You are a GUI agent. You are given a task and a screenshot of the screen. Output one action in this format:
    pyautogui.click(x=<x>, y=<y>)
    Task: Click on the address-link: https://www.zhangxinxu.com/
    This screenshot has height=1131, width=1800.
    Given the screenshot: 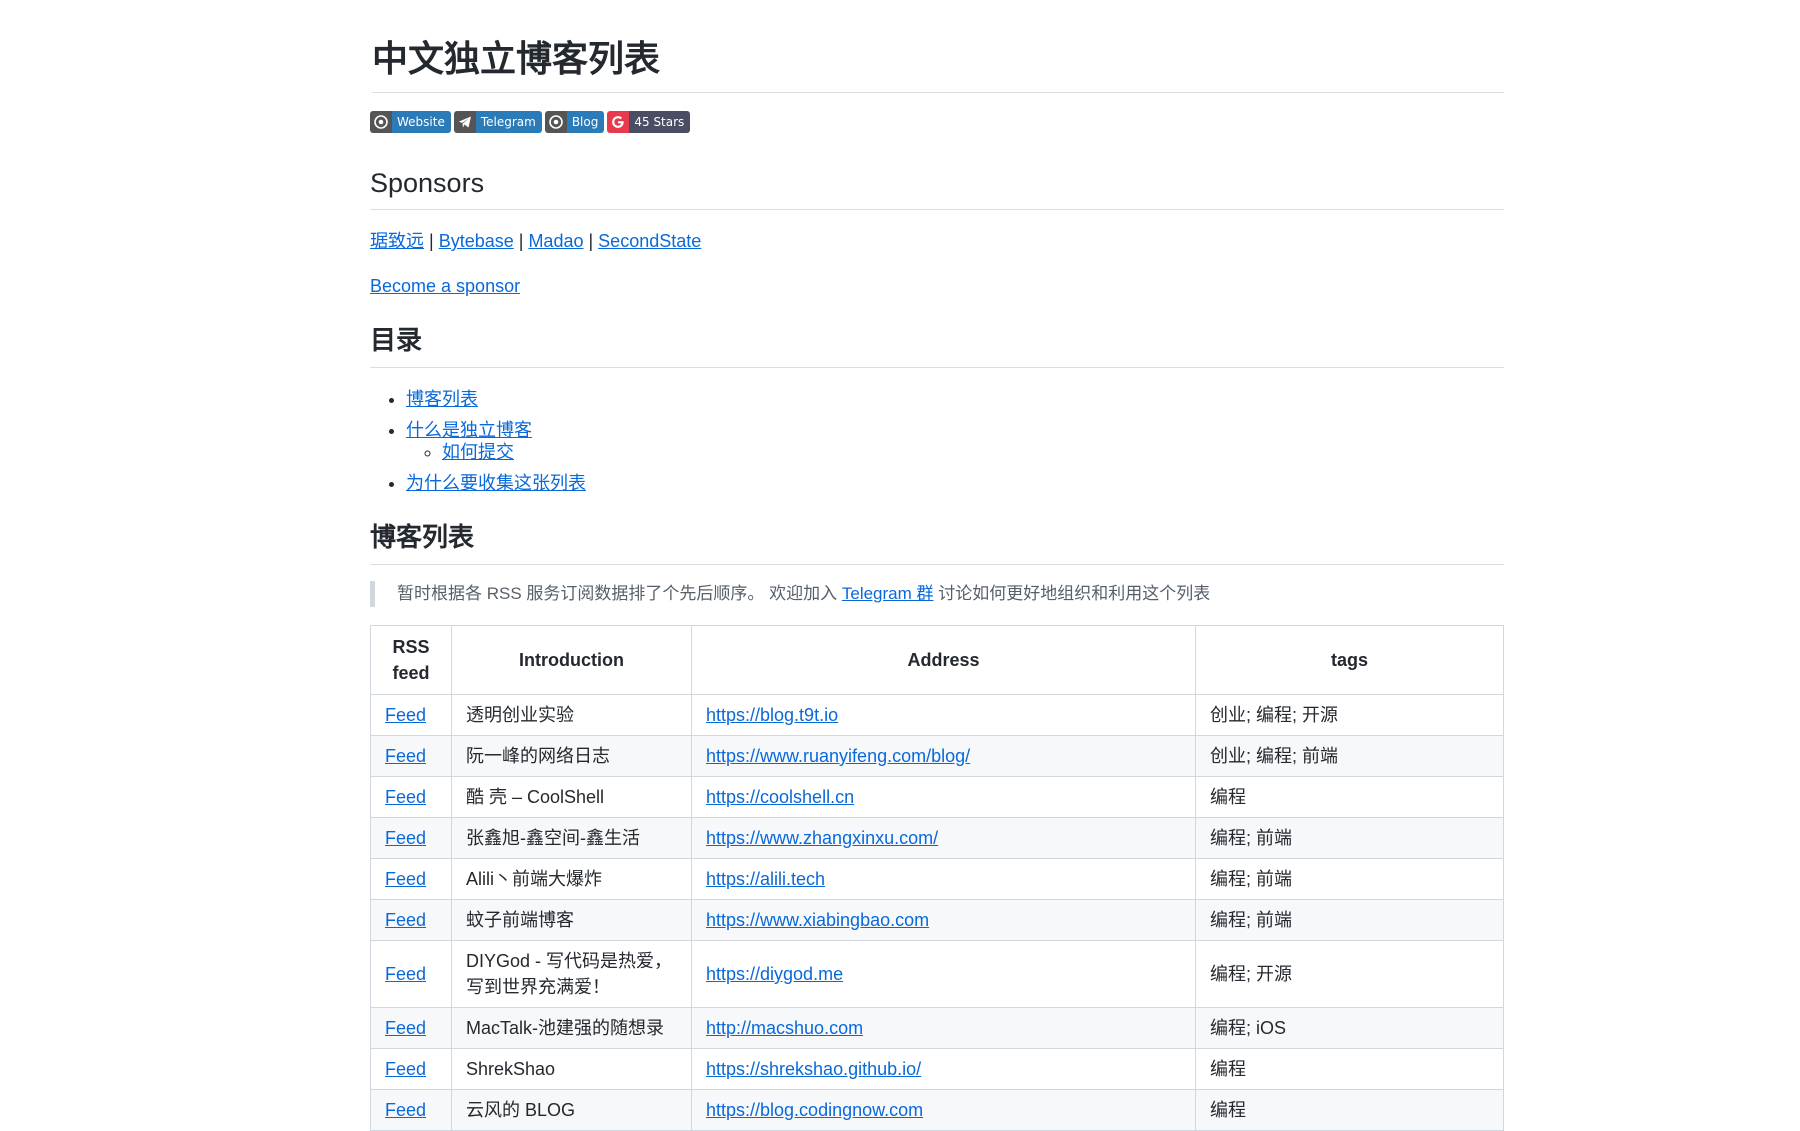 What is the action you would take?
    pyautogui.click(x=822, y=838)
    